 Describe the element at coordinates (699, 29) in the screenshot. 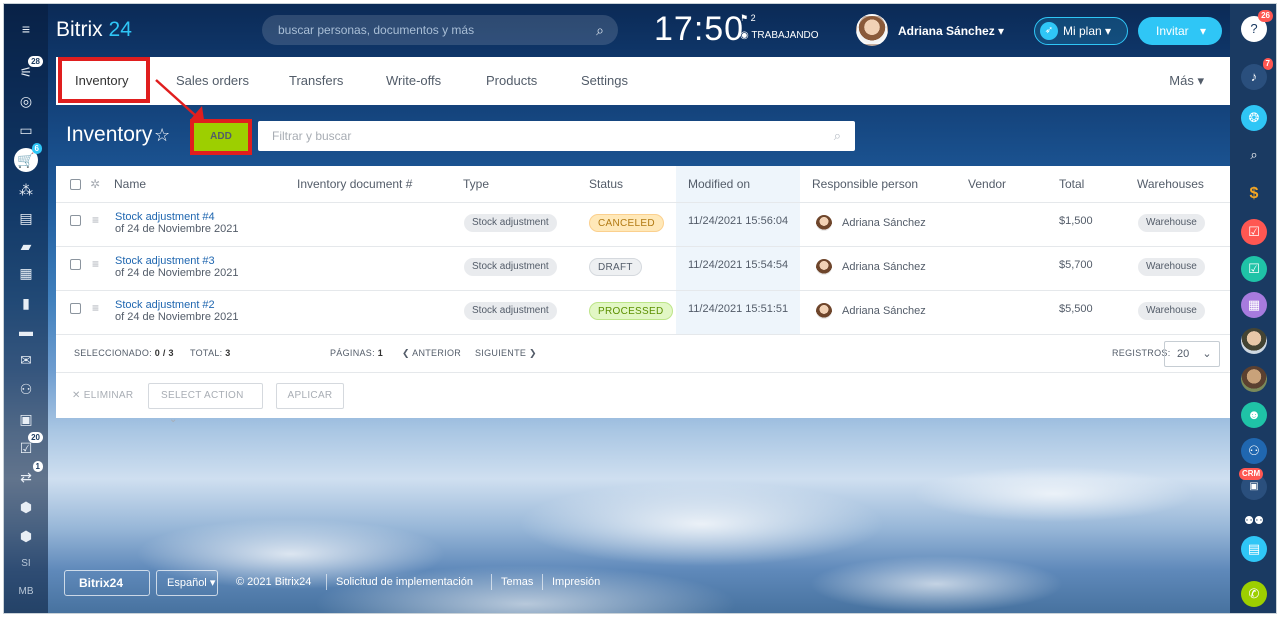

I see `clock: 17:50` at that location.